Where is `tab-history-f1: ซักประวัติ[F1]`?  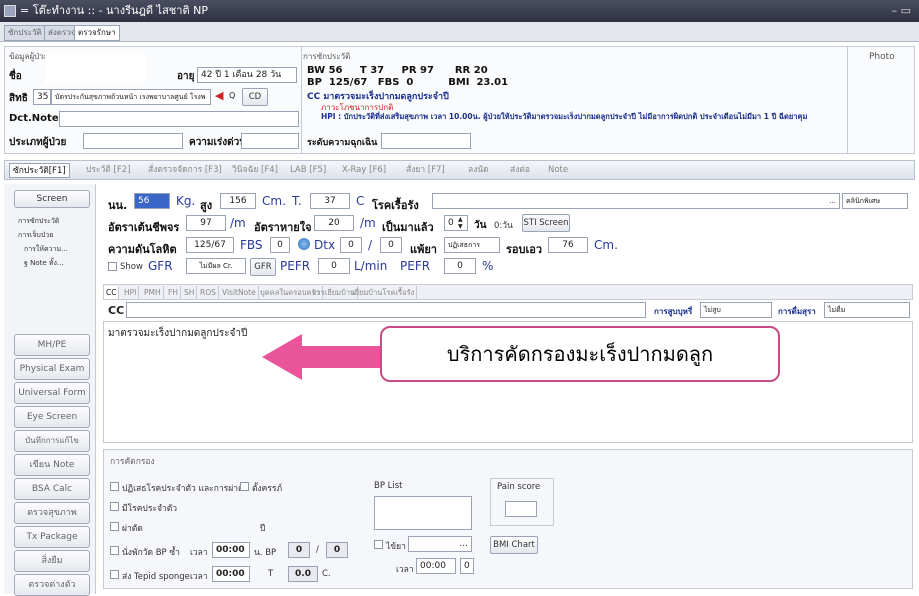 tab-history-f1: ซักประวัติ[F1] is located at coordinates (39, 170).